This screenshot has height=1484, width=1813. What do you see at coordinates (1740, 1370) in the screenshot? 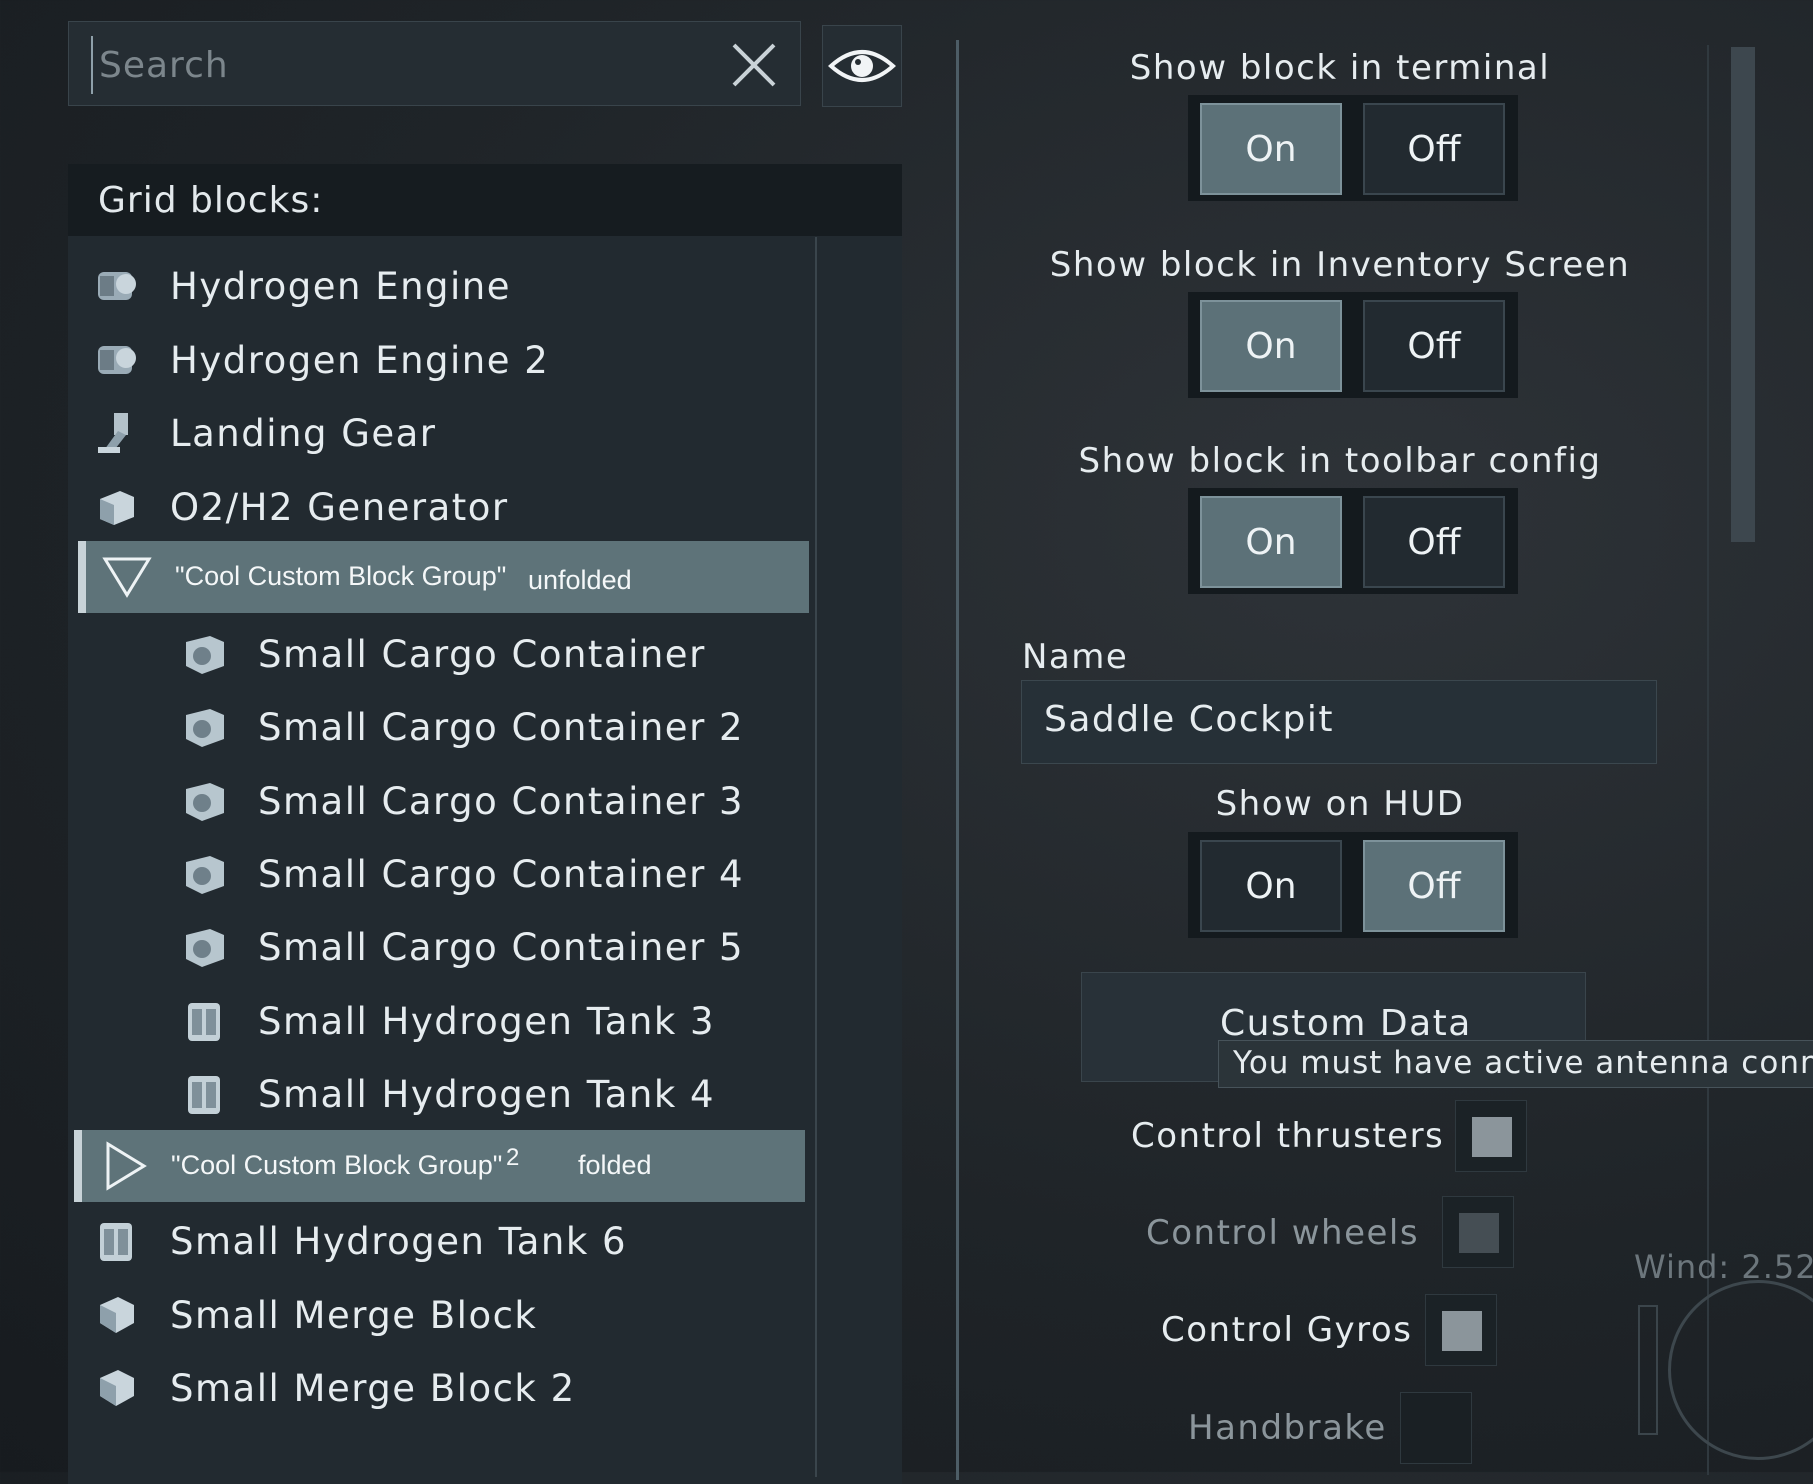
I see `wind-gauge-ring` at bounding box center [1740, 1370].